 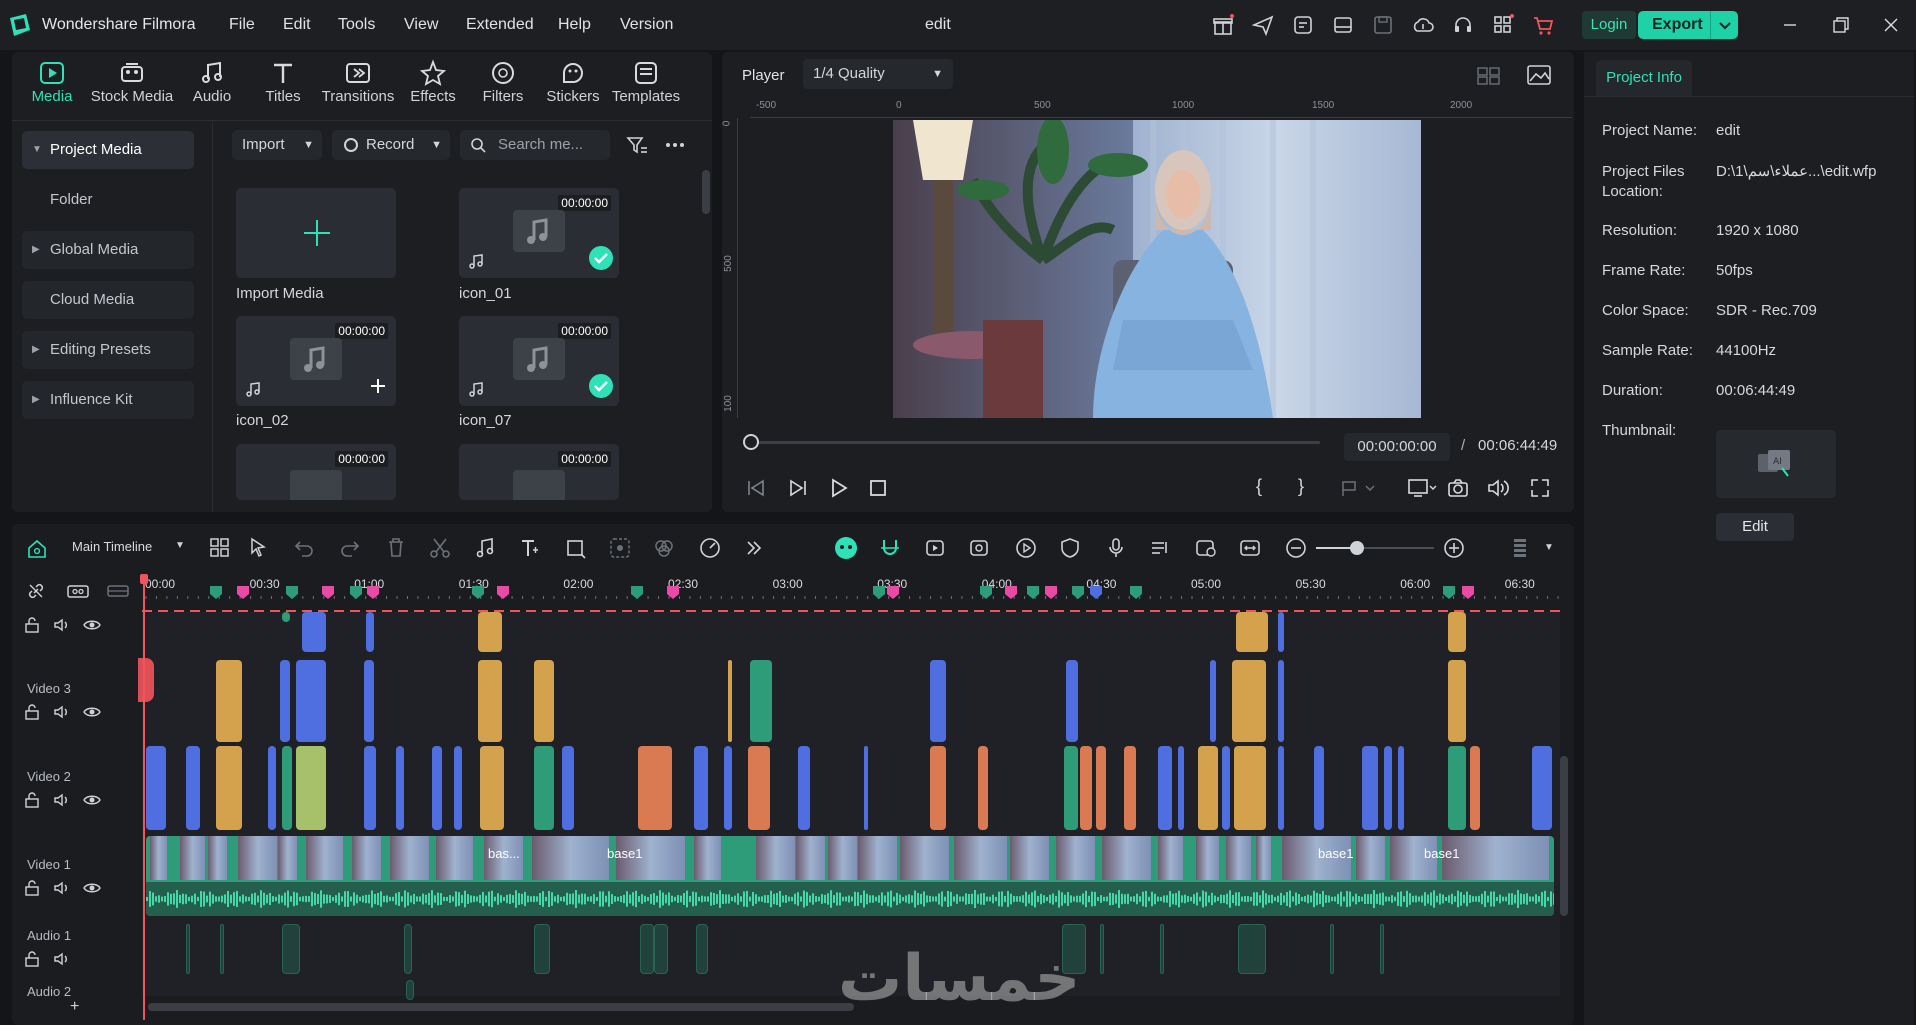 I want to click on tab-filters: Filters, so click(x=503, y=86).